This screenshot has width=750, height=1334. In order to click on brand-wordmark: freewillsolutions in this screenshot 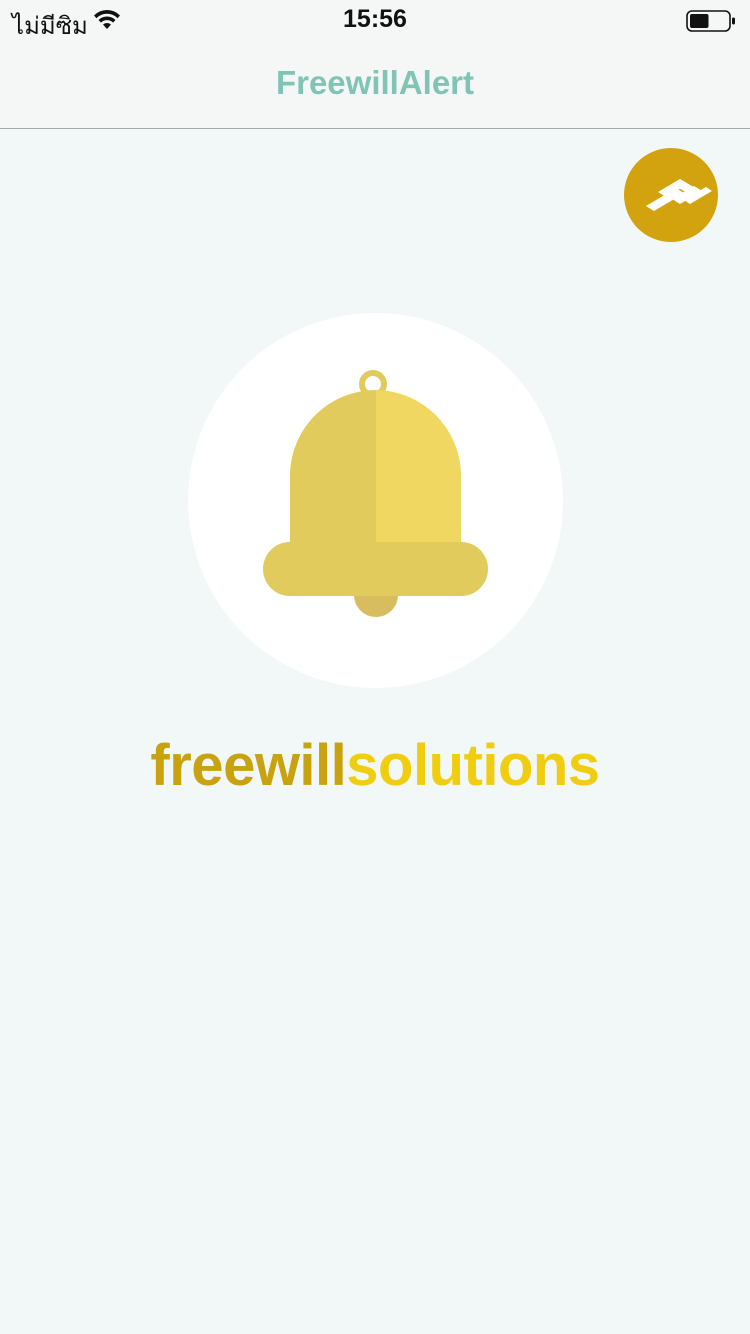, I will do `click(375, 765)`.